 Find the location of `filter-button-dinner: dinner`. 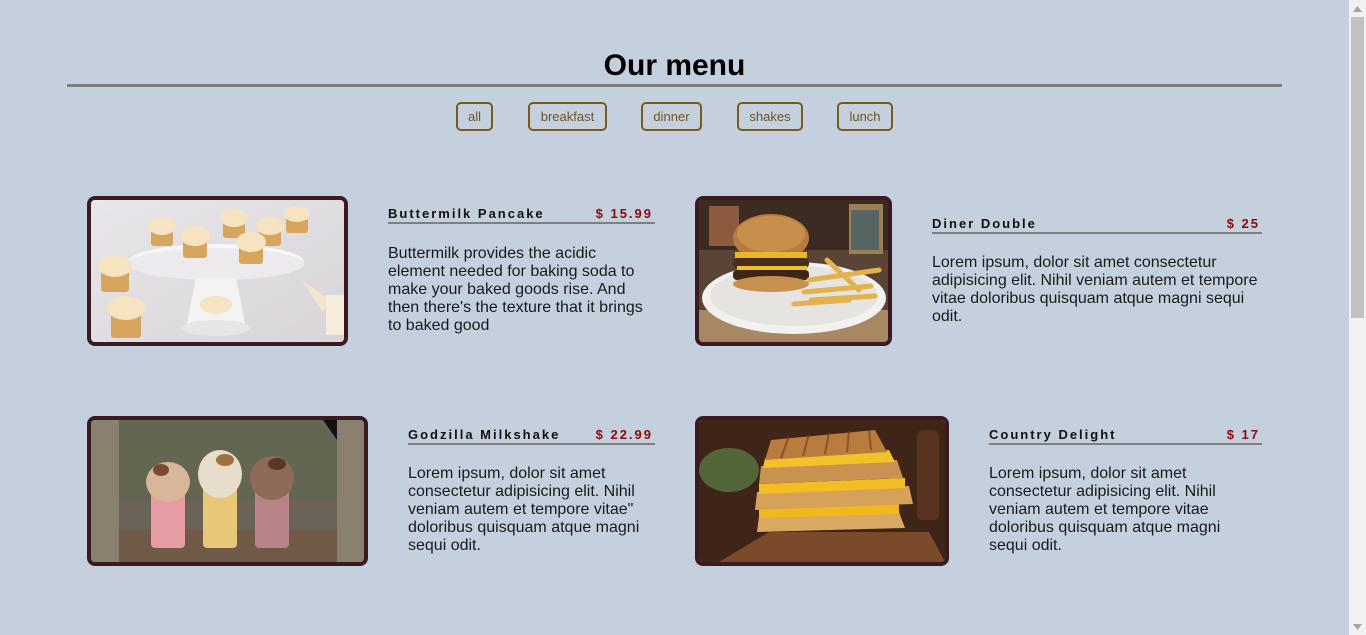

filter-button-dinner: dinner is located at coordinates (671, 116).